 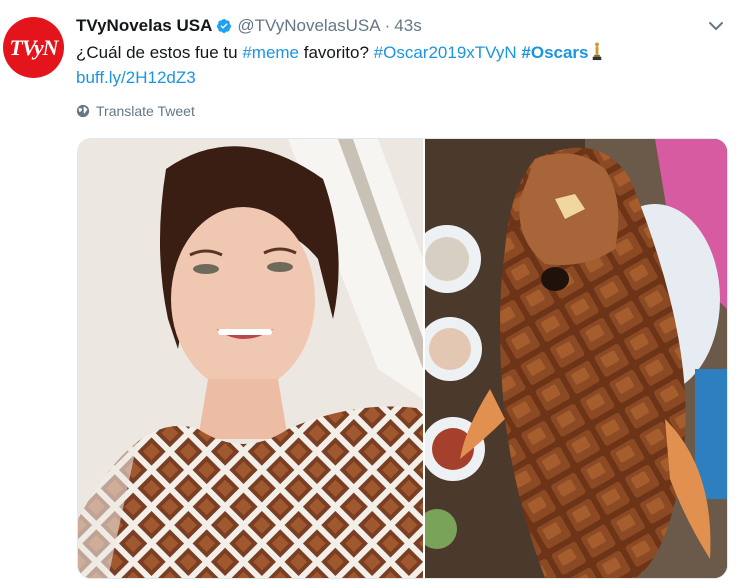 What do you see at coordinates (407, 26) in the screenshot?
I see `timestamp: 43s` at bounding box center [407, 26].